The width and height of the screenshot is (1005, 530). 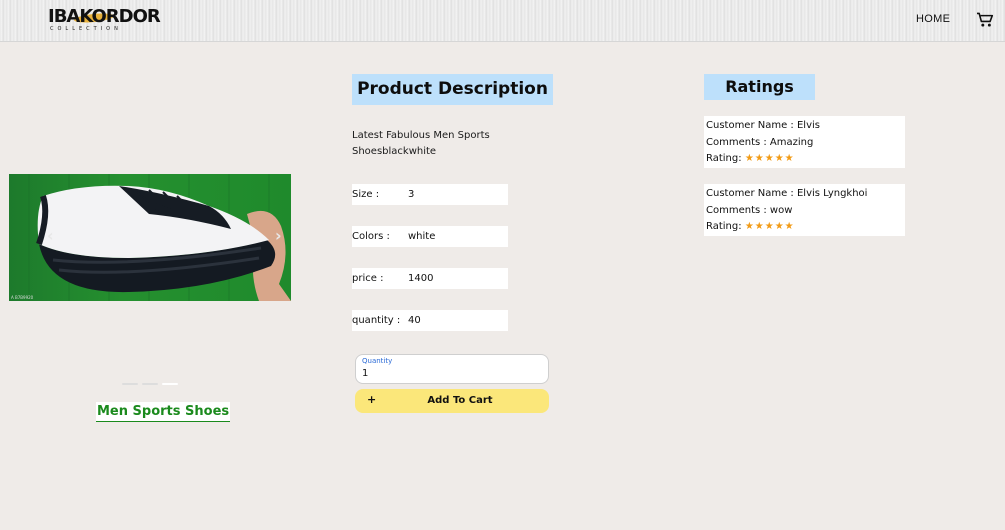 I want to click on chevron-left-icon: ‹, so click(x=50, y=235).